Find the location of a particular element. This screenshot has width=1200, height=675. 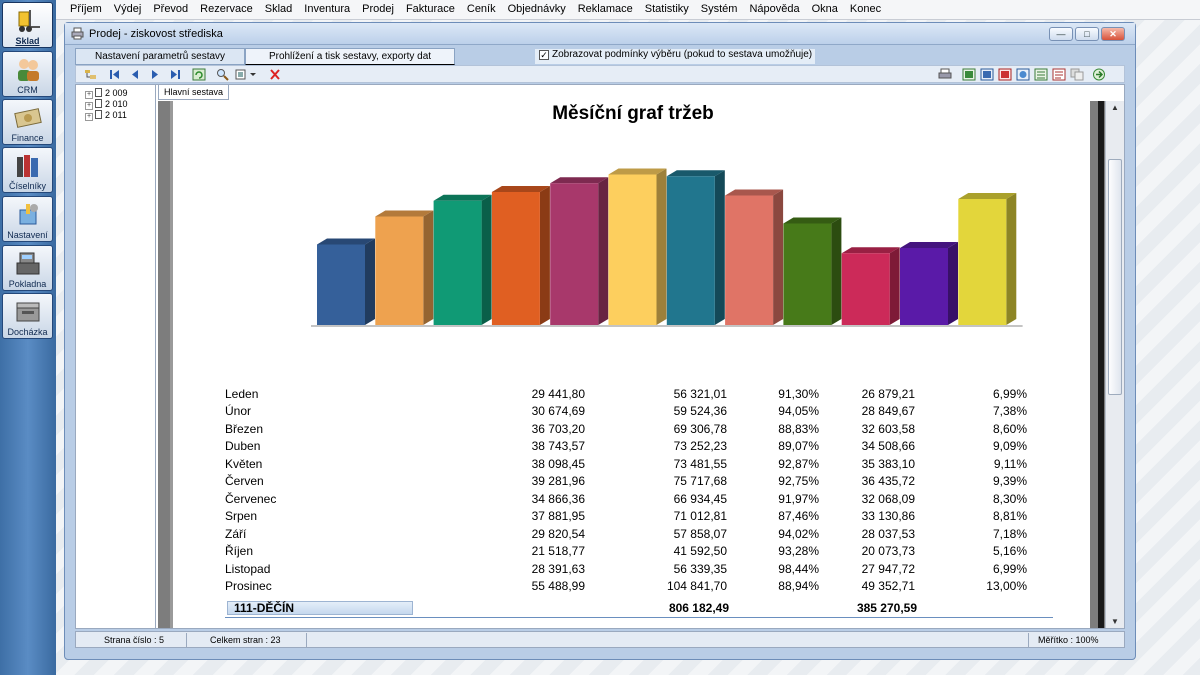

scroll-down-icon: ▼ is located at coordinates (1115, 621).